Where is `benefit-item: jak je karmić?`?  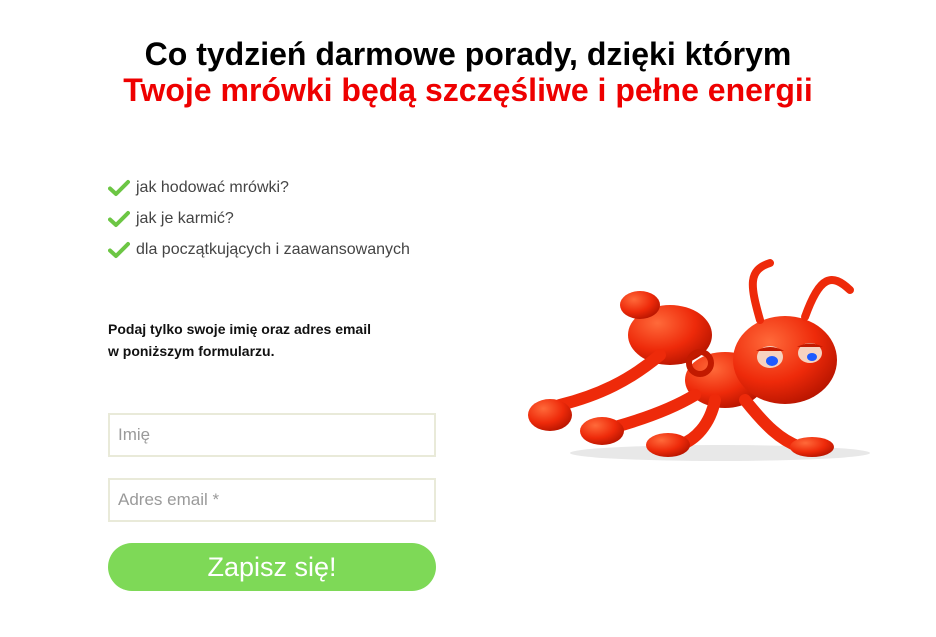 benefit-item: jak je karmić? is located at coordinates (259, 218).